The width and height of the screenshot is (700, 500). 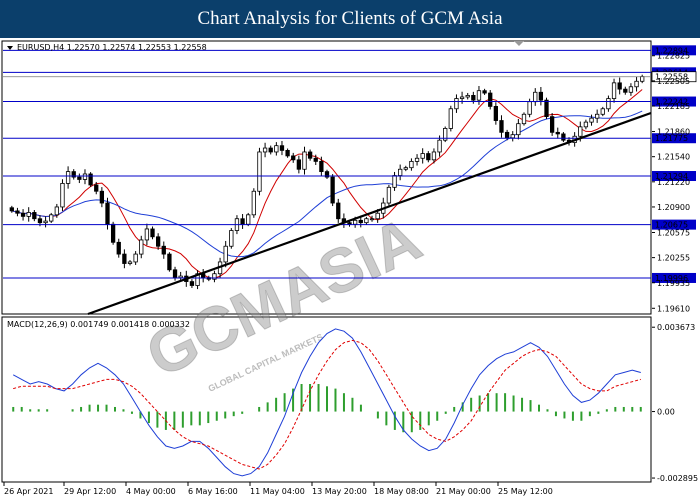 I want to click on time-tick-label: 18 May 08:00, so click(x=401, y=491).